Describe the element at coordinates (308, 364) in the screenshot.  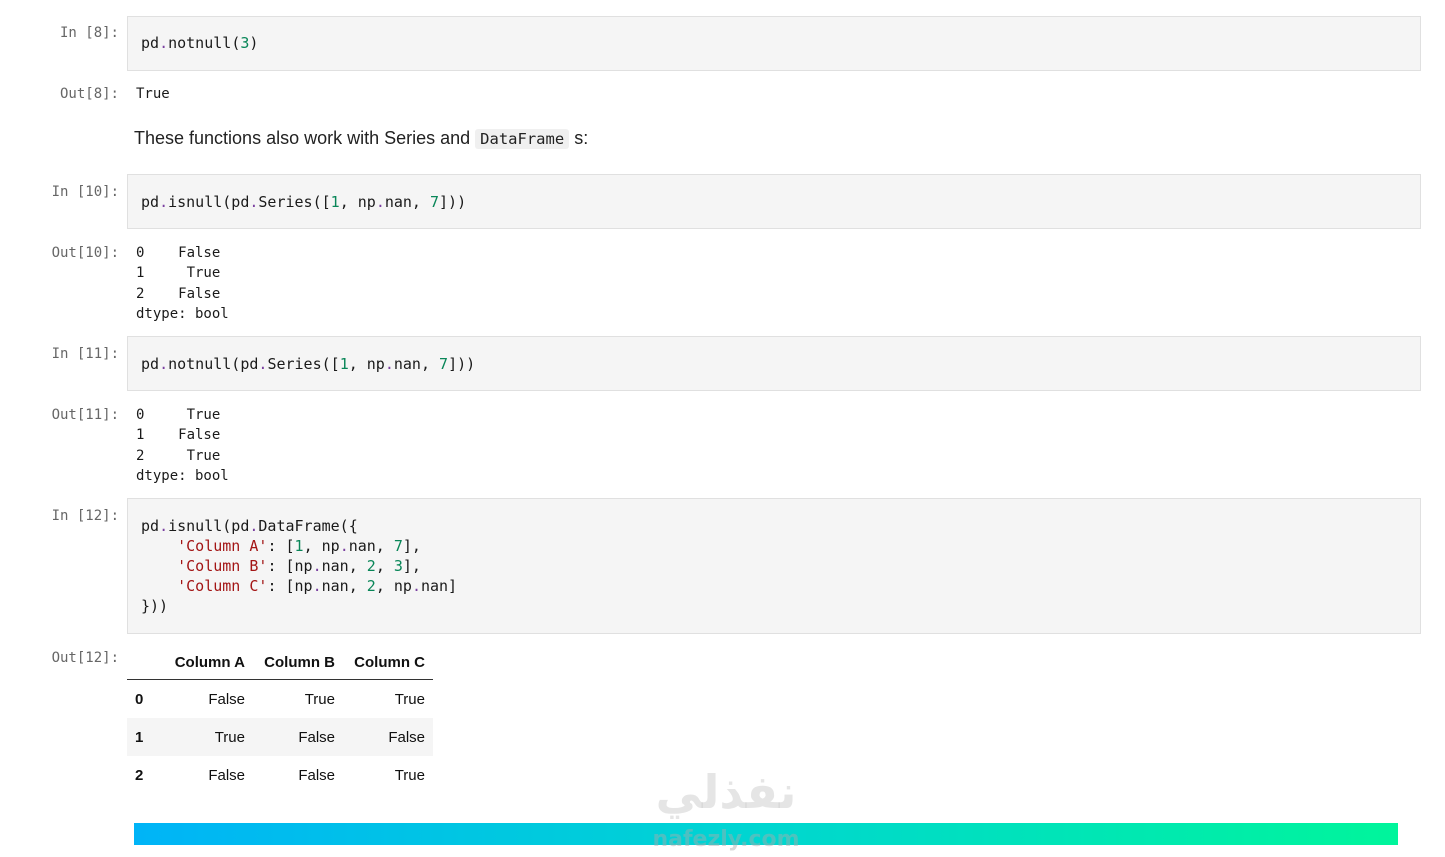
I see `code-line: pd.notnull(pd.Series([1, np.nan, 7]))` at that location.